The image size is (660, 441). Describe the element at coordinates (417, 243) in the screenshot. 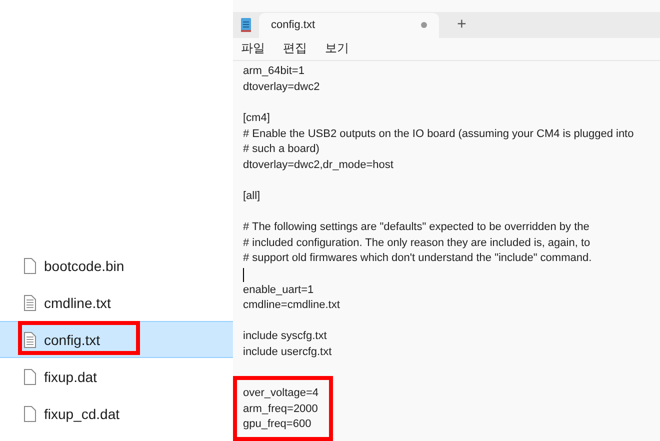

I see `text-line: # included configuration. The only reason they are included is, again, to` at that location.